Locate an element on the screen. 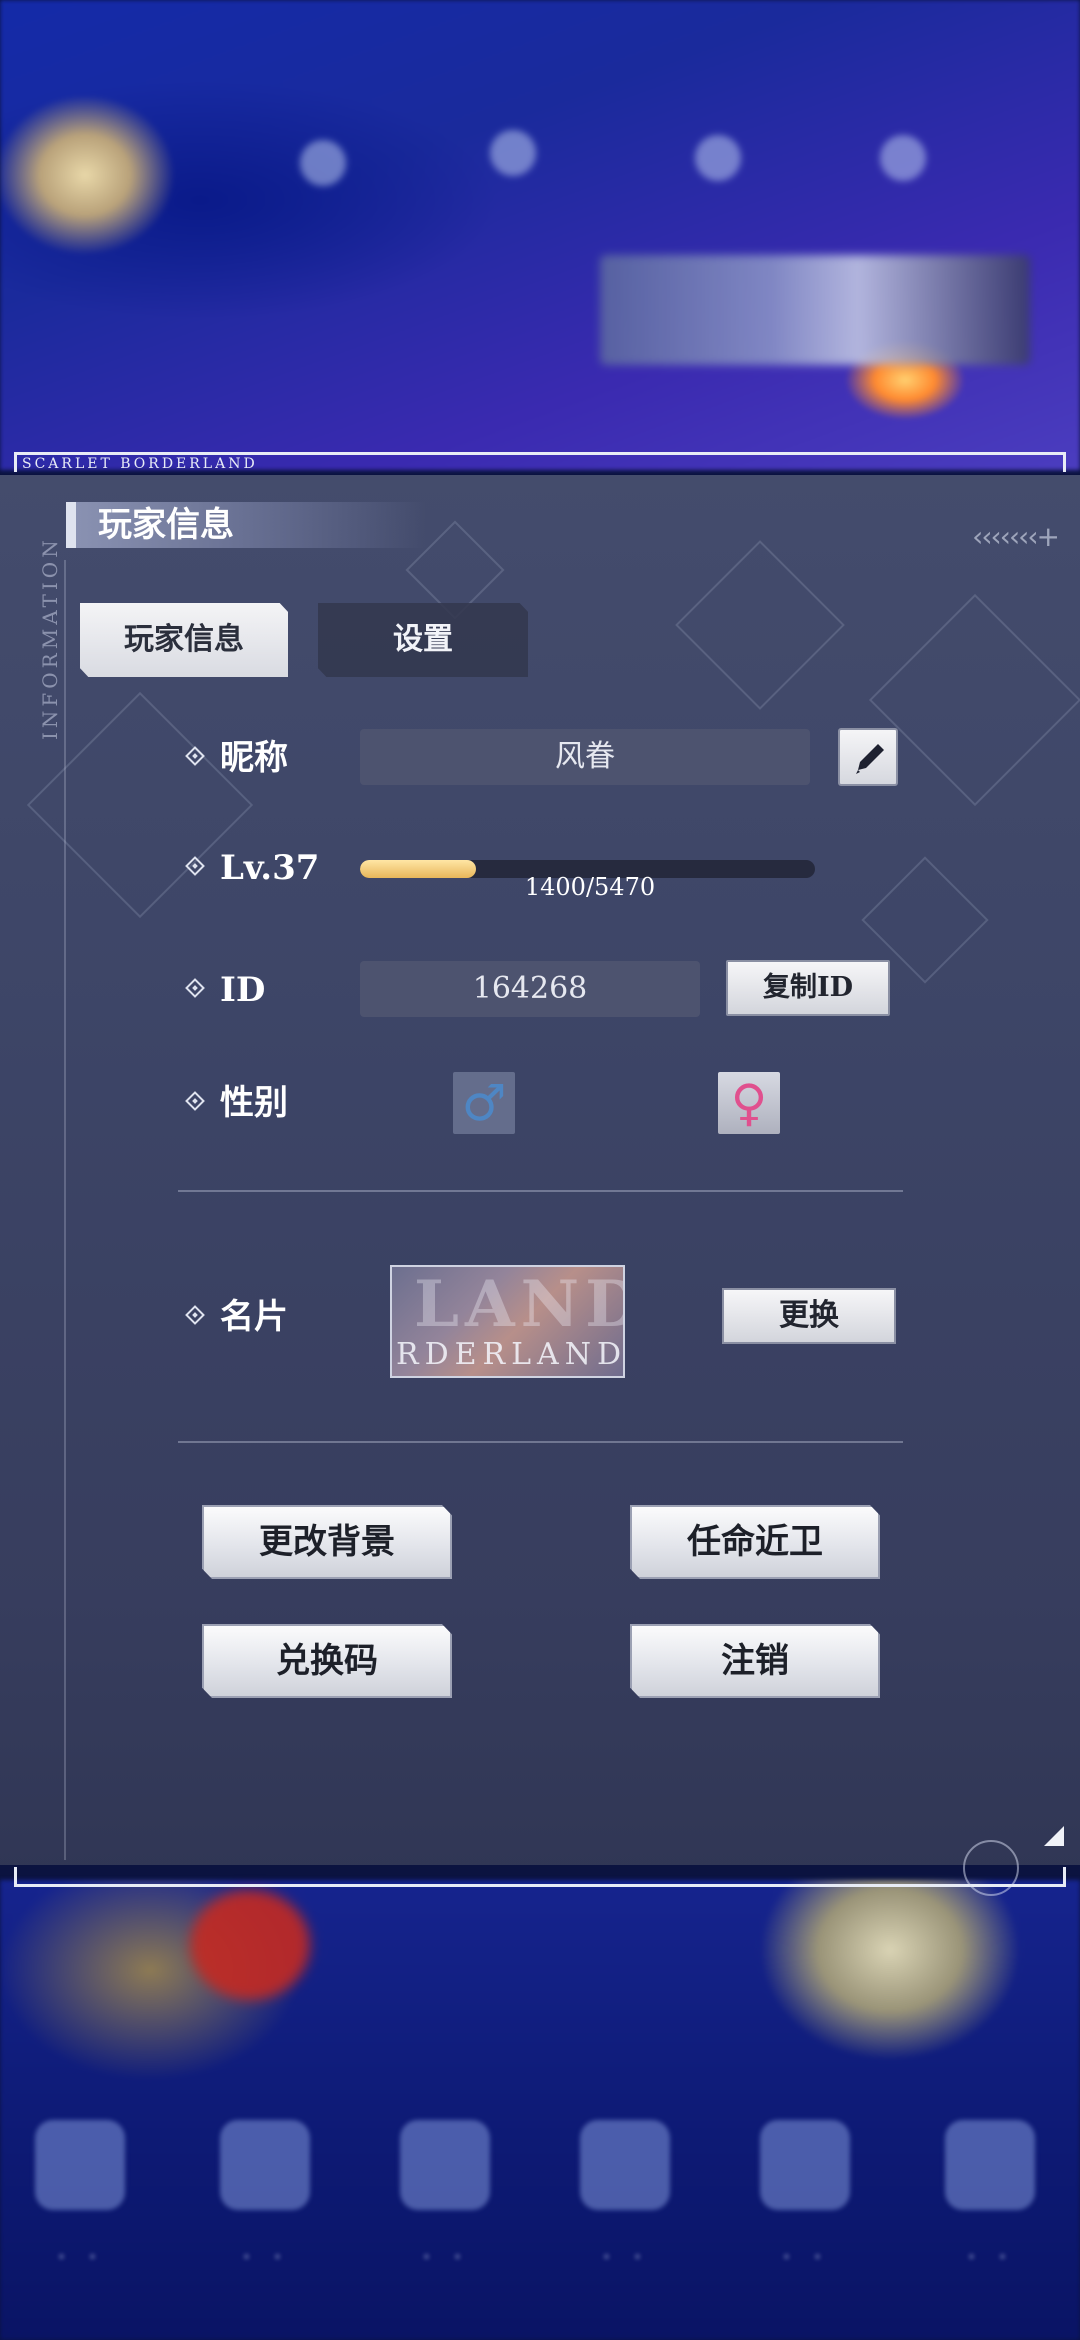  side-label: INFORMATION is located at coordinates (39, 635).